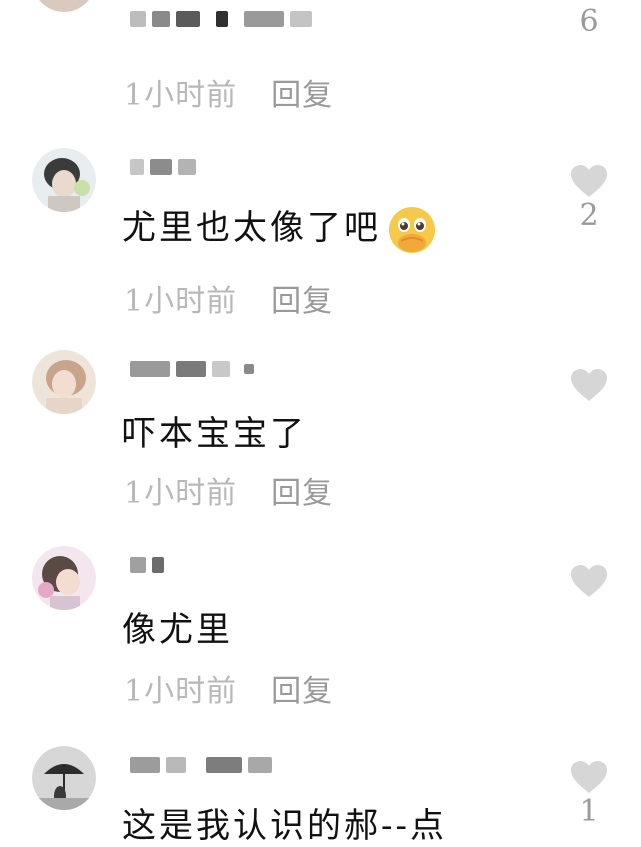 Image resolution: width=641 pixels, height=847 pixels. I want to click on comment-text: 尤里也太像了吧, so click(279, 227).